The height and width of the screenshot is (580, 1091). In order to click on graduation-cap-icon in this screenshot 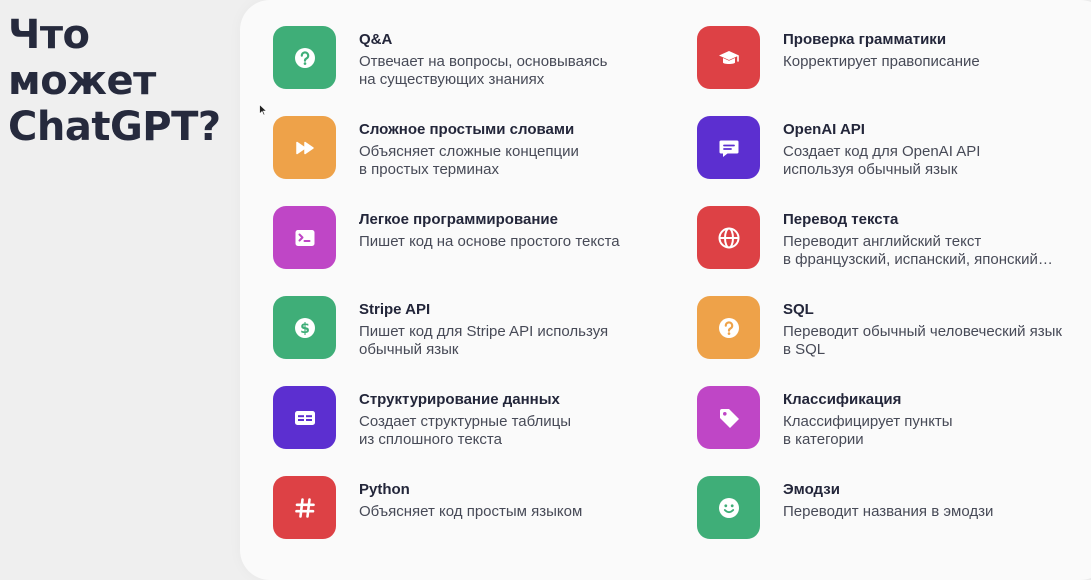, I will do `click(728, 57)`.